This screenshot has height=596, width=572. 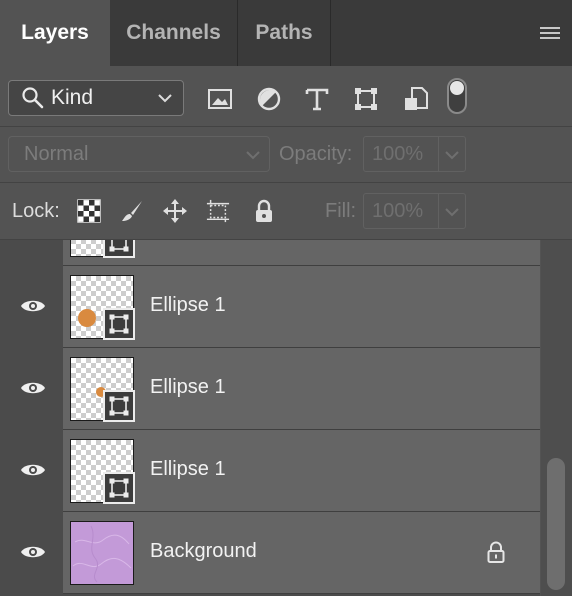 What do you see at coordinates (89, 211) in the screenshot?
I see `lock-transparent-pixels-icon` at bounding box center [89, 211].